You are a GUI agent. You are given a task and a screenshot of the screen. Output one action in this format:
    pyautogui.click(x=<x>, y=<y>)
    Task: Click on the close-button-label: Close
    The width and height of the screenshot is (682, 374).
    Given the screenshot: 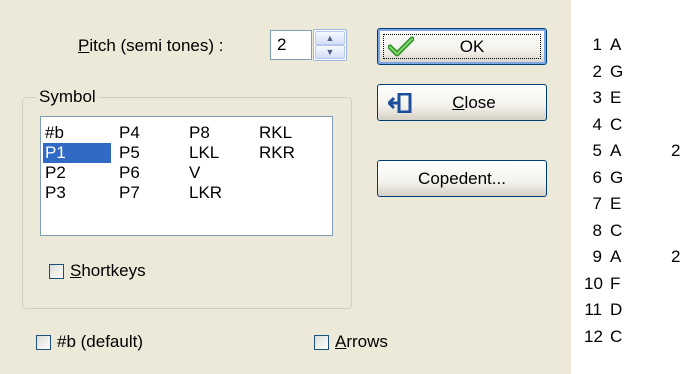 What is the action you would take?
    pyautogui.click(x=462, y=102)
    